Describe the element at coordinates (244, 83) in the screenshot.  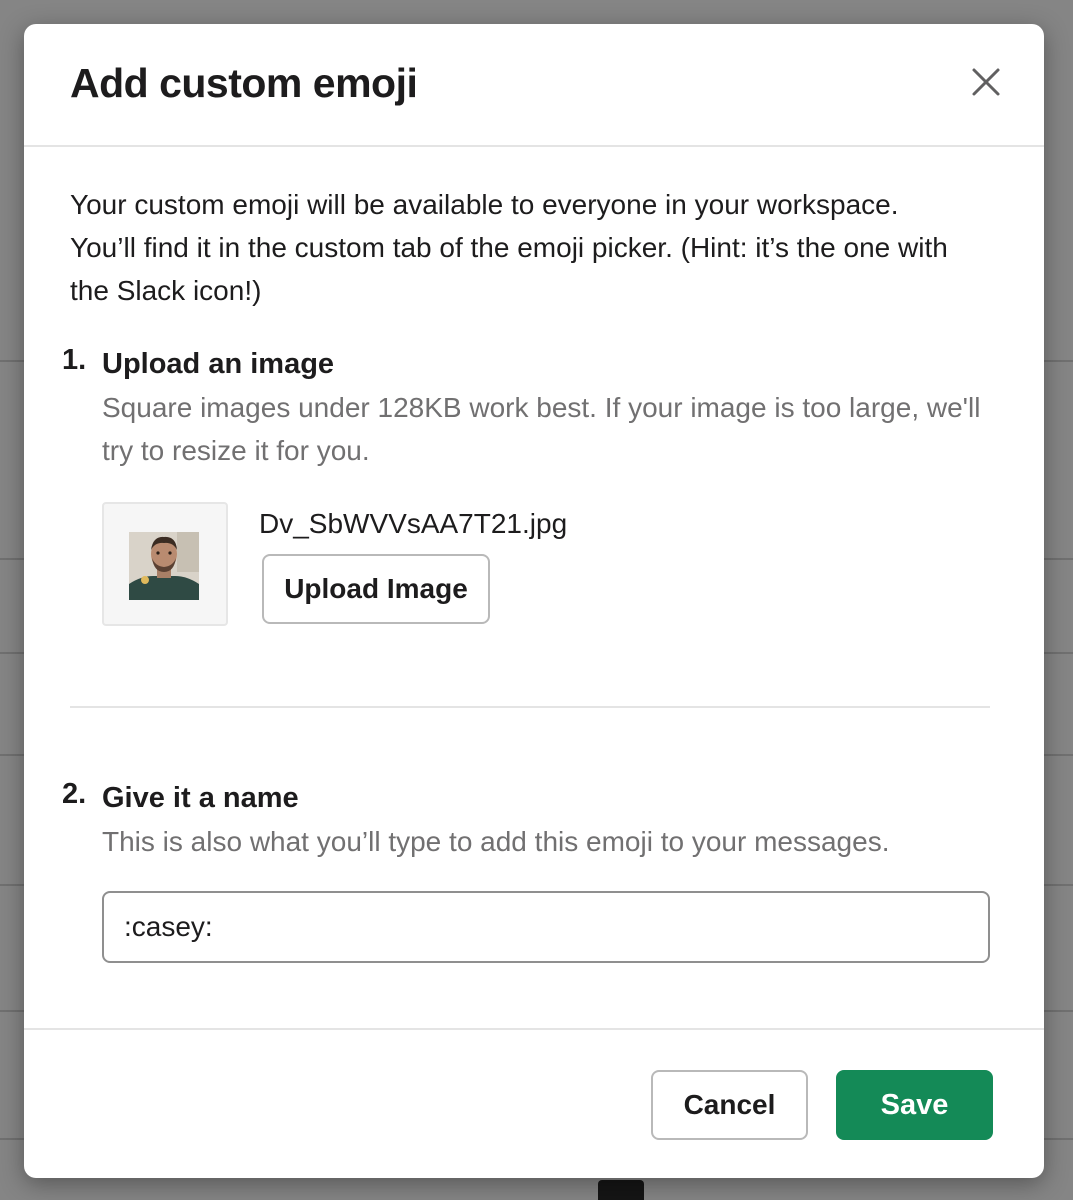
I see `dialog-title: Add custom emoji` at that location.